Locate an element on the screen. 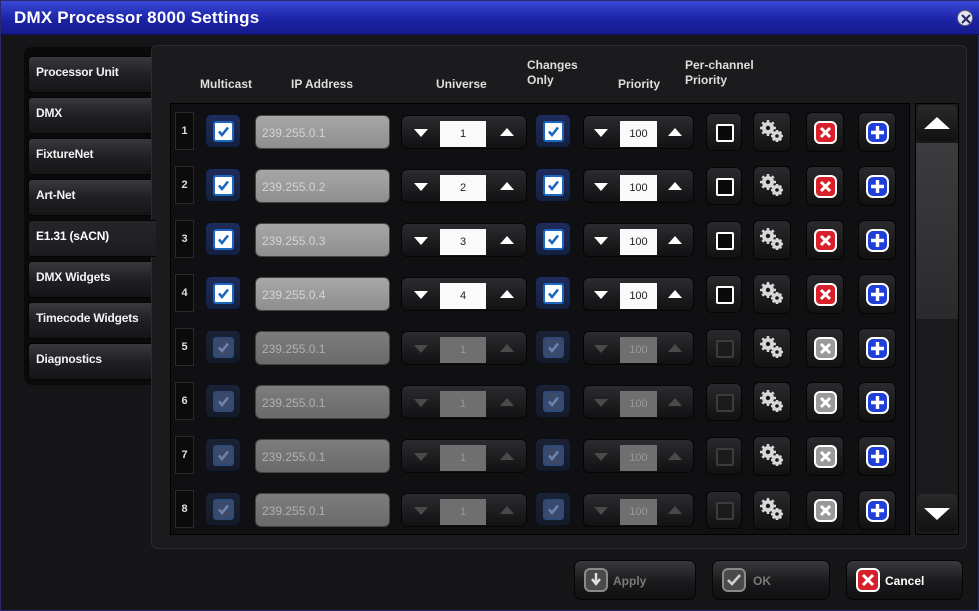 This screenshot has width=979, height=611. tab-art-net: Art-Net is located at coordinates (90, 197).